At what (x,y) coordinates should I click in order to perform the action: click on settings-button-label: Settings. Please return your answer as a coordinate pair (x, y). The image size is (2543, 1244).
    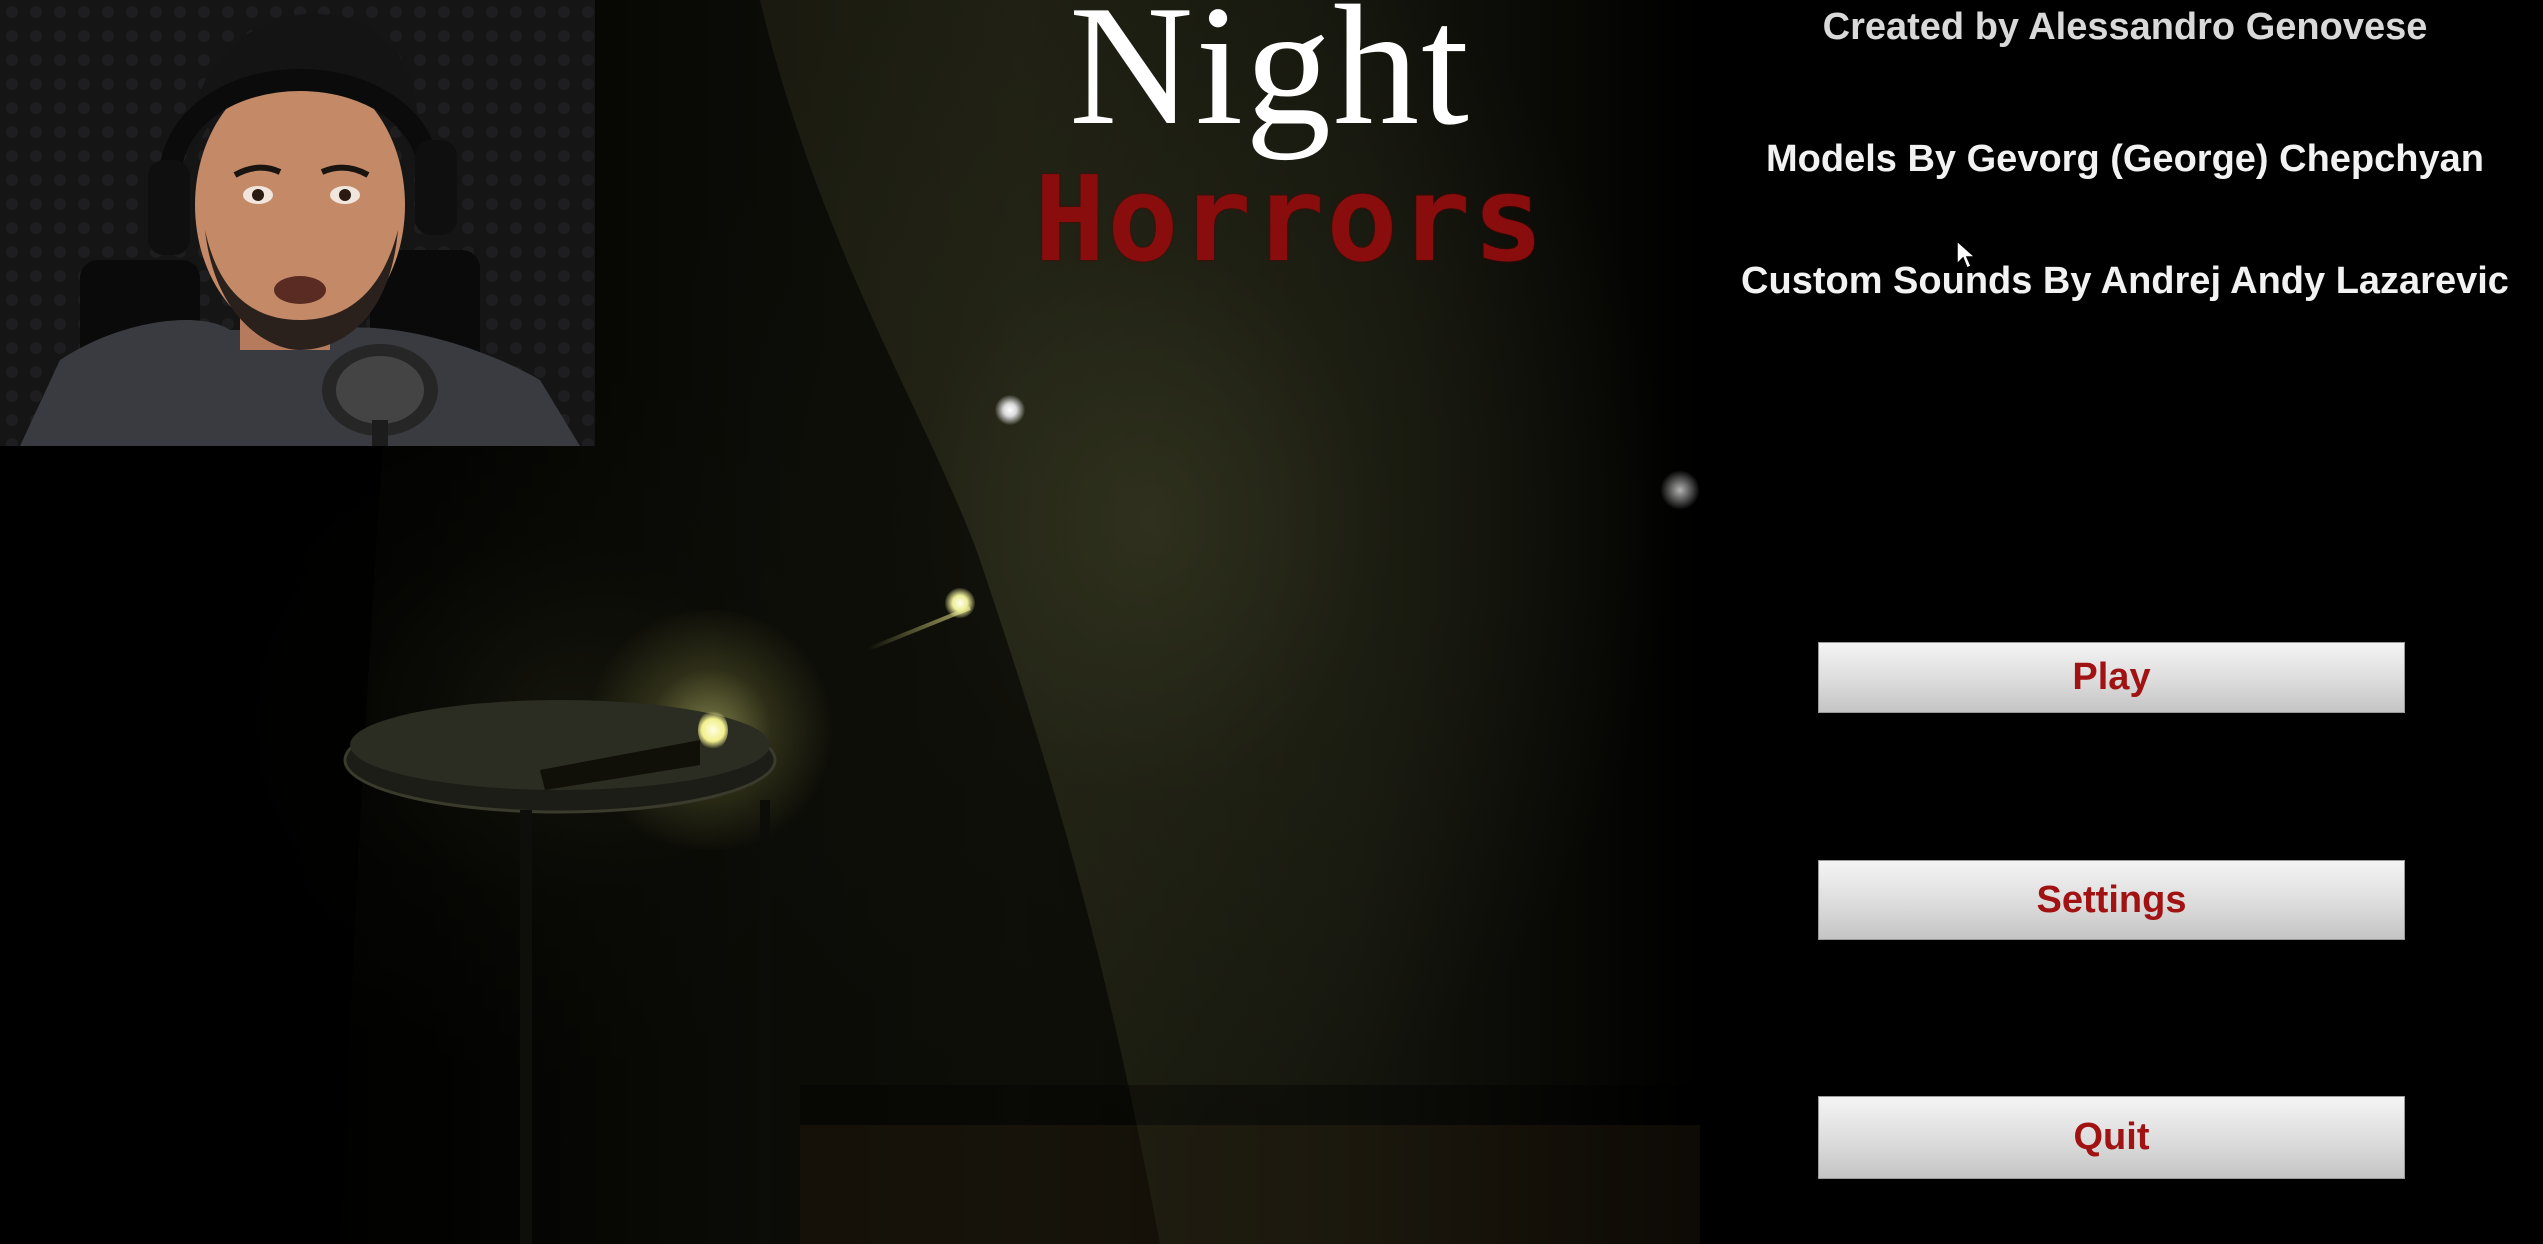
    Looking at the image, I should click on (2111, 899).